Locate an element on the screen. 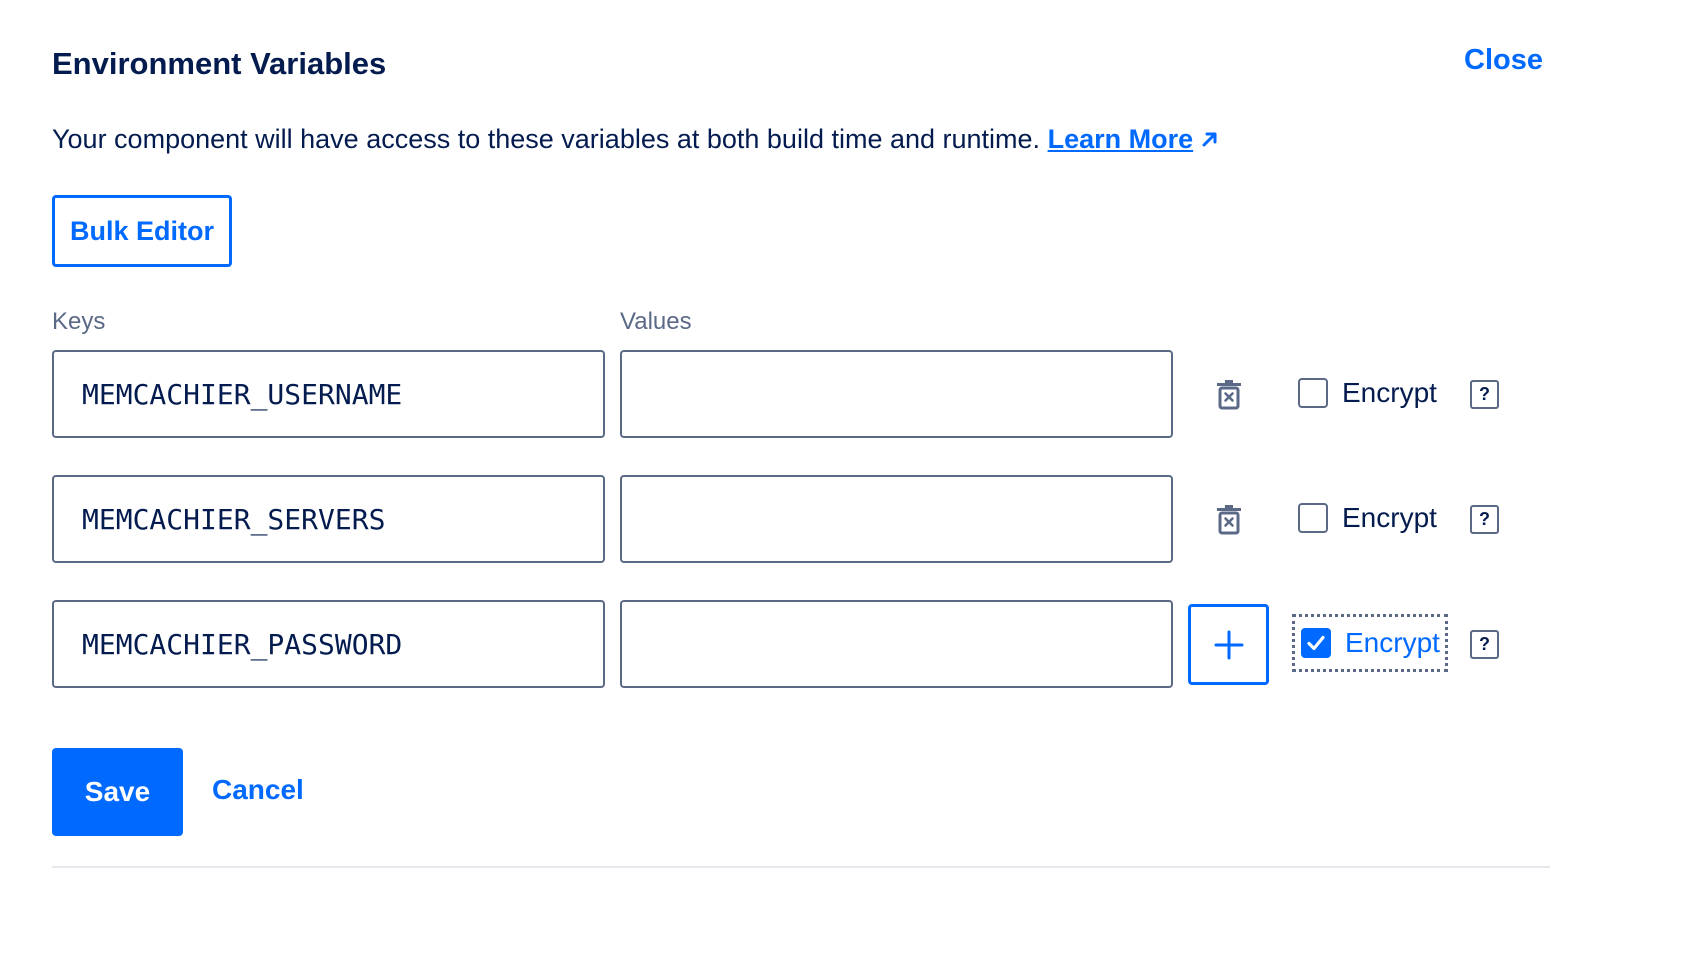 This screenshot has width=1700, height=954. external-link-arrow-icon is located at coordinates (1209, 139).